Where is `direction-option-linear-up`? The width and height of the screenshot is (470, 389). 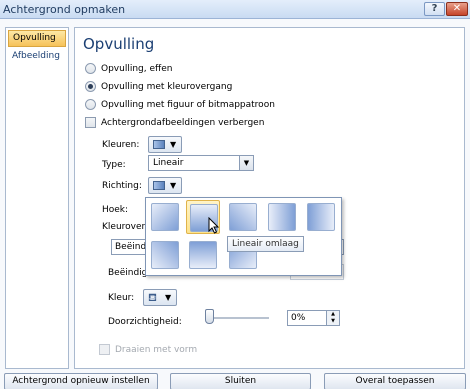
direction-option-linear-up is located at coordinates (203, 255).